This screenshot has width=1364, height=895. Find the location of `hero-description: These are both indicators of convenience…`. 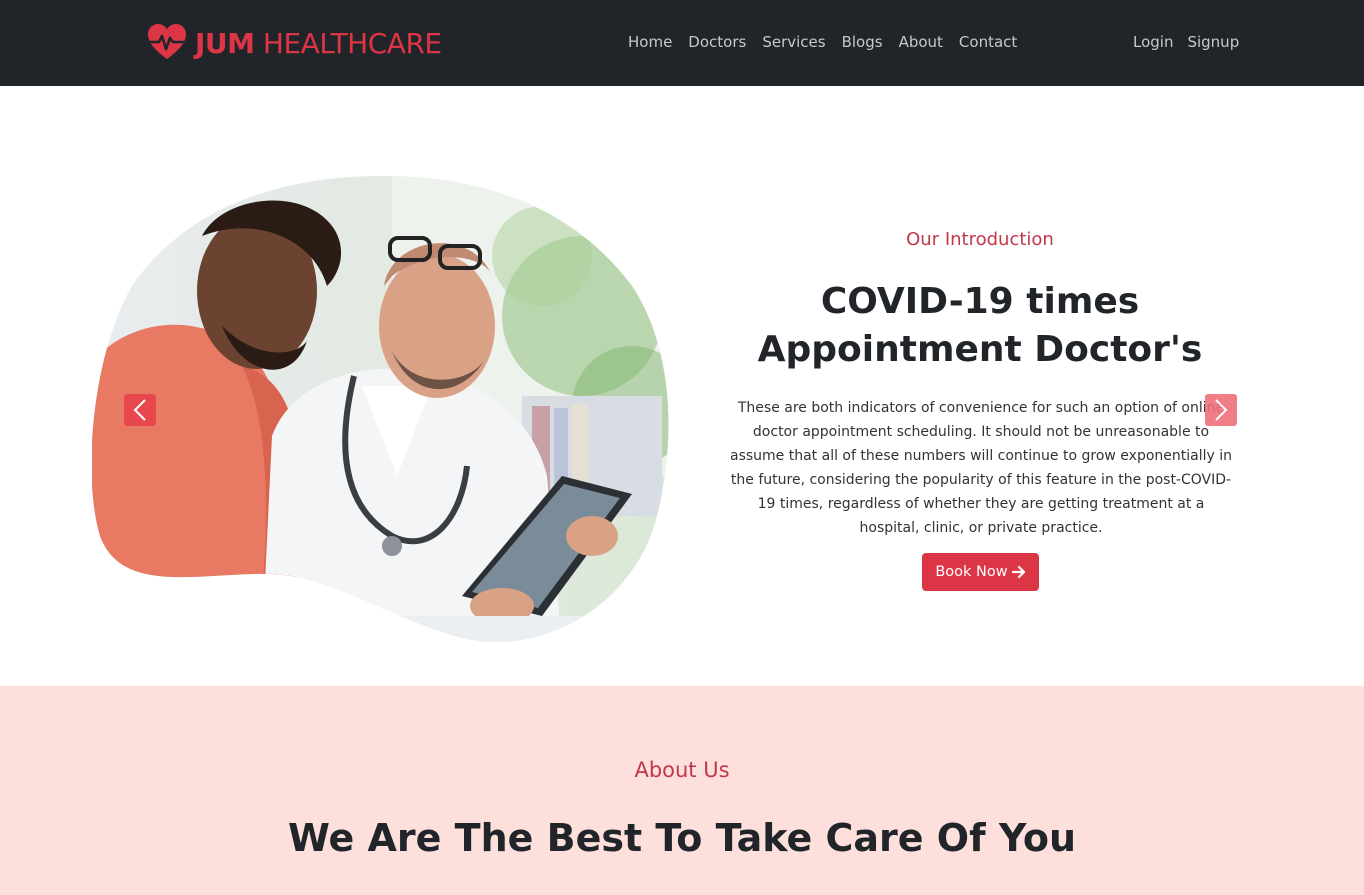

hero-description: These are both indicators of convenience… is located at coordinates (981, 468).